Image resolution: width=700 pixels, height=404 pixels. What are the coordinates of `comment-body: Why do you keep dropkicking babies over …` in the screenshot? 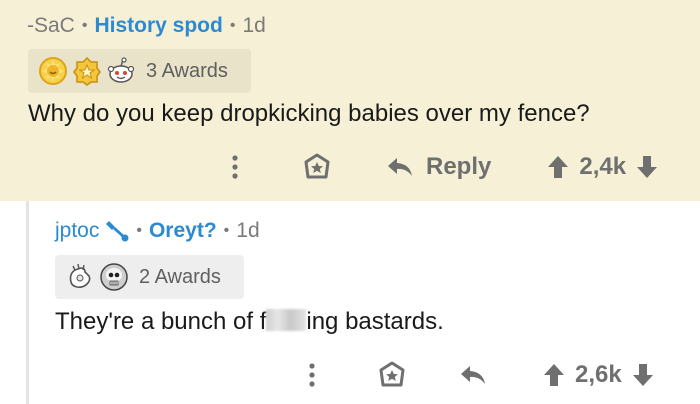 It's located at (309, 113).